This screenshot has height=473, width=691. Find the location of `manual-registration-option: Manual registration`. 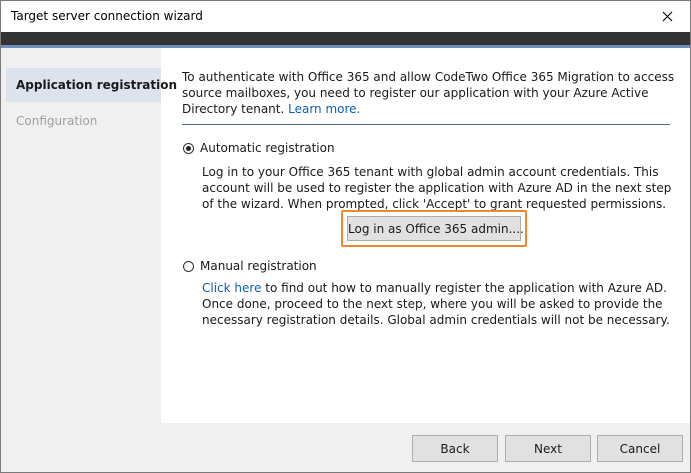

manual-registration-option: Manual registration is located at coordinates (250, 266).